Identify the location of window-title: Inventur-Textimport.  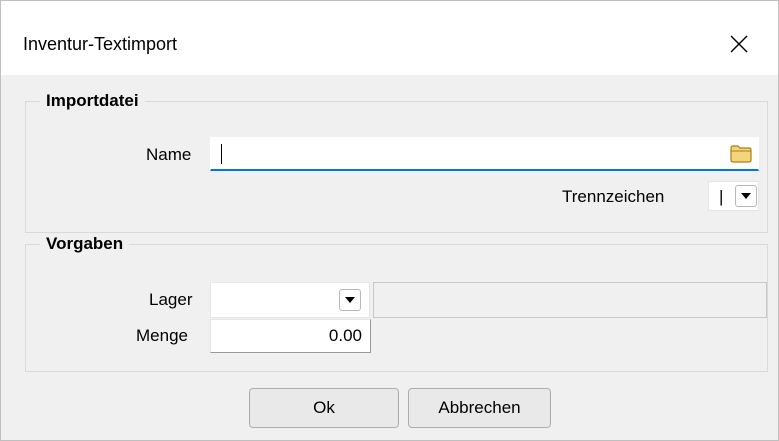
(100, 44).